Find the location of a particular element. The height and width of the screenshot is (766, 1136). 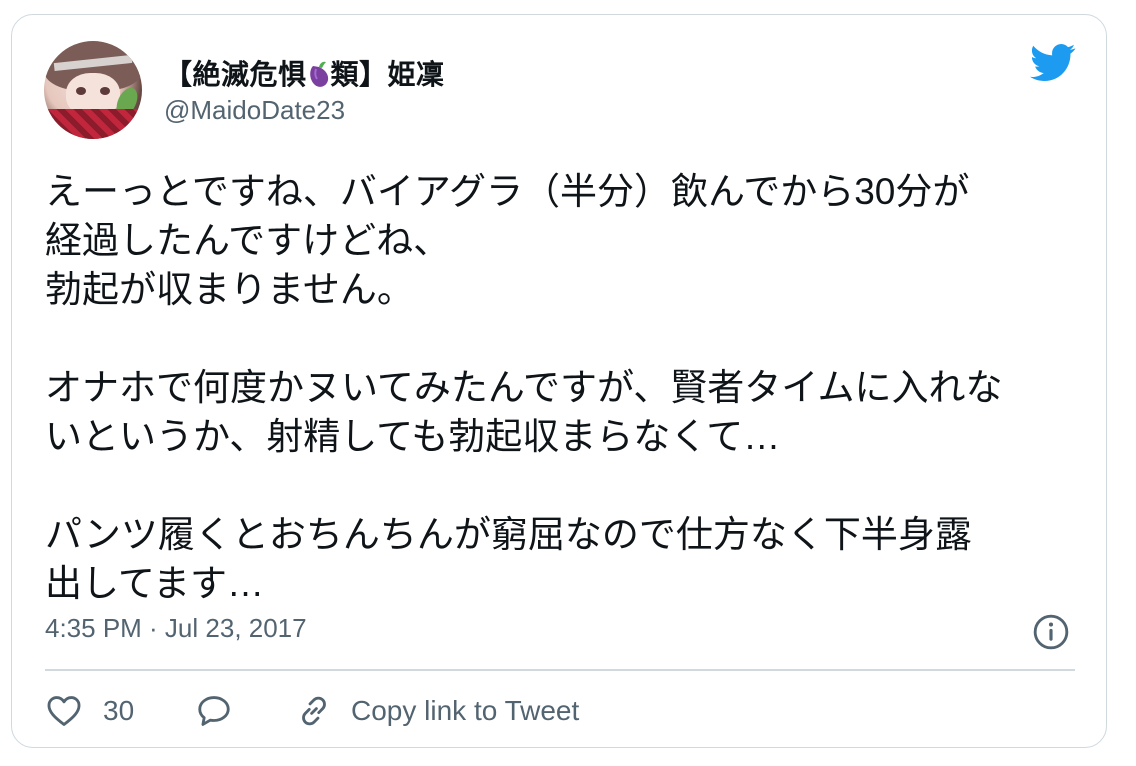

info-icon is located at coordinates (1051, 632).